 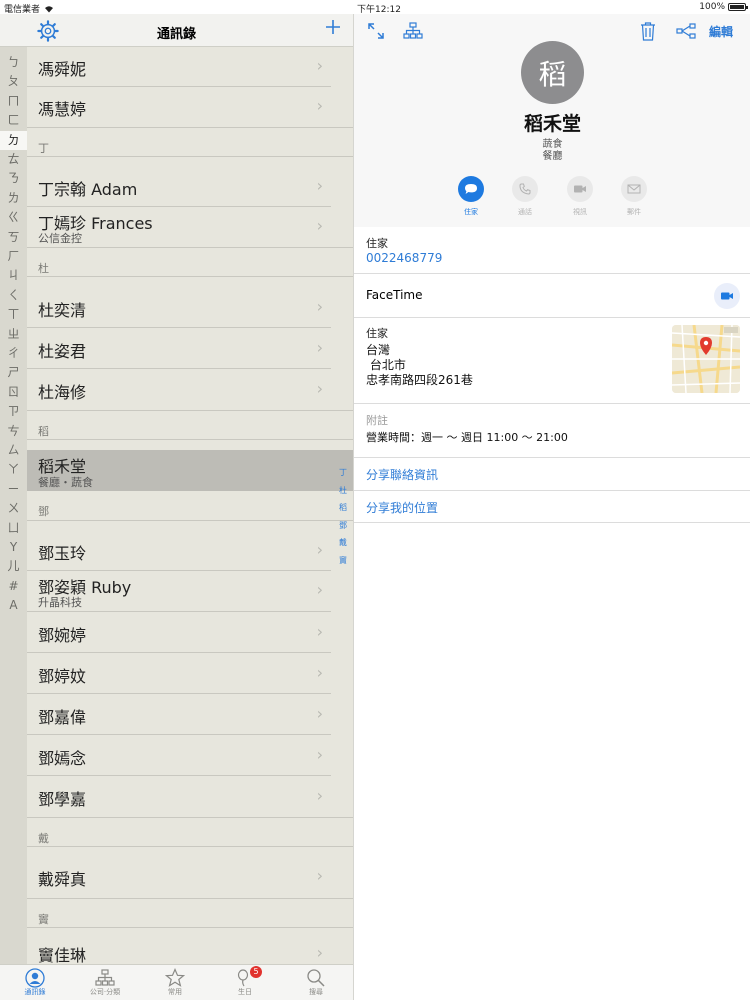 What do you see at coordinates (13, 431) in the screenshot?
I see `index-letter: ㄘ` at bounding box center [13, 431].